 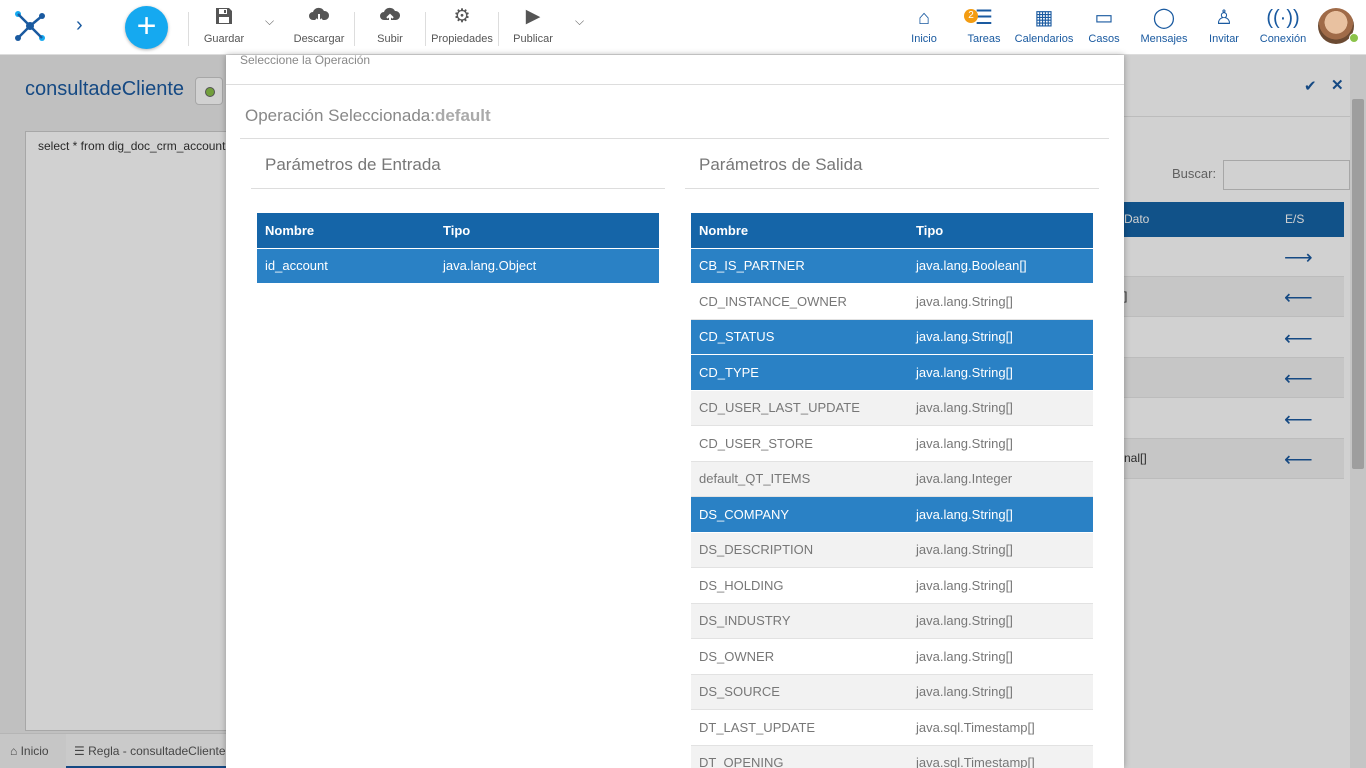 I want to click on download-button: Descargar, so click(x=319, y=25).